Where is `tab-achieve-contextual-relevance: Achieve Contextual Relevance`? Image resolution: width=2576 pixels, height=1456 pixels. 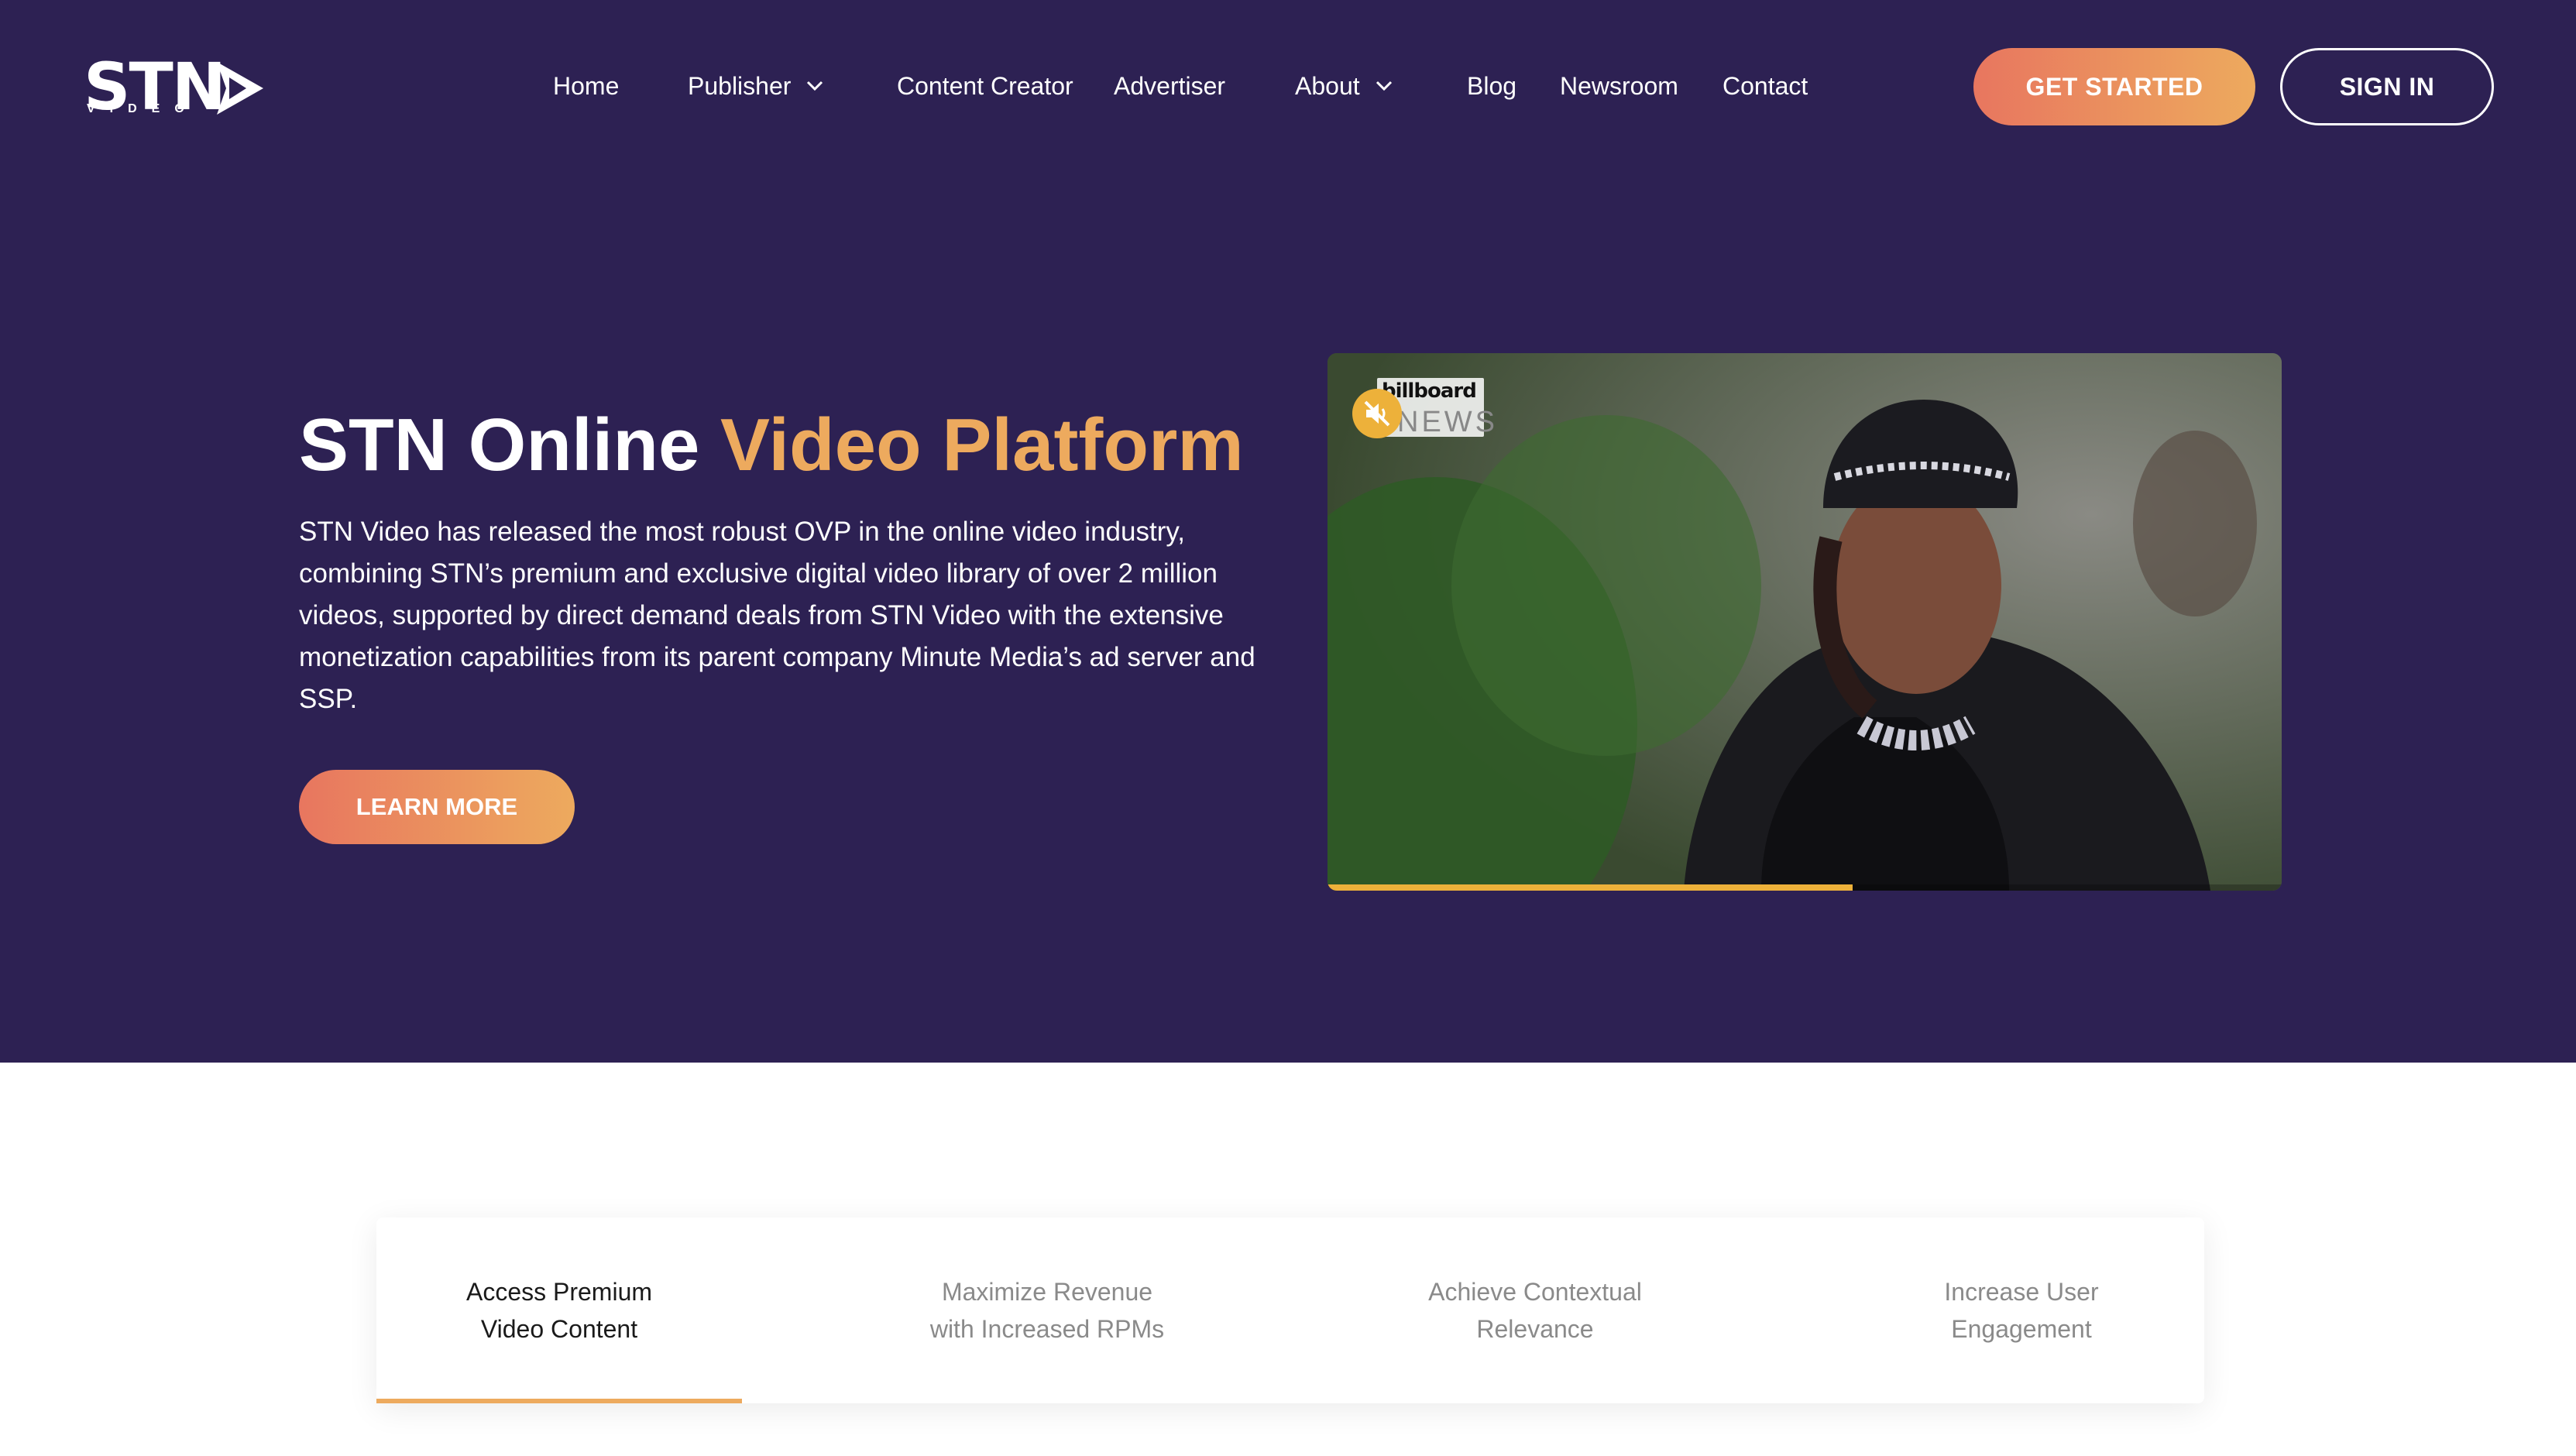 tab-achieve-contextual-relevance: Achieve Contextual Relevance is located at coordinates (1535, 1310).